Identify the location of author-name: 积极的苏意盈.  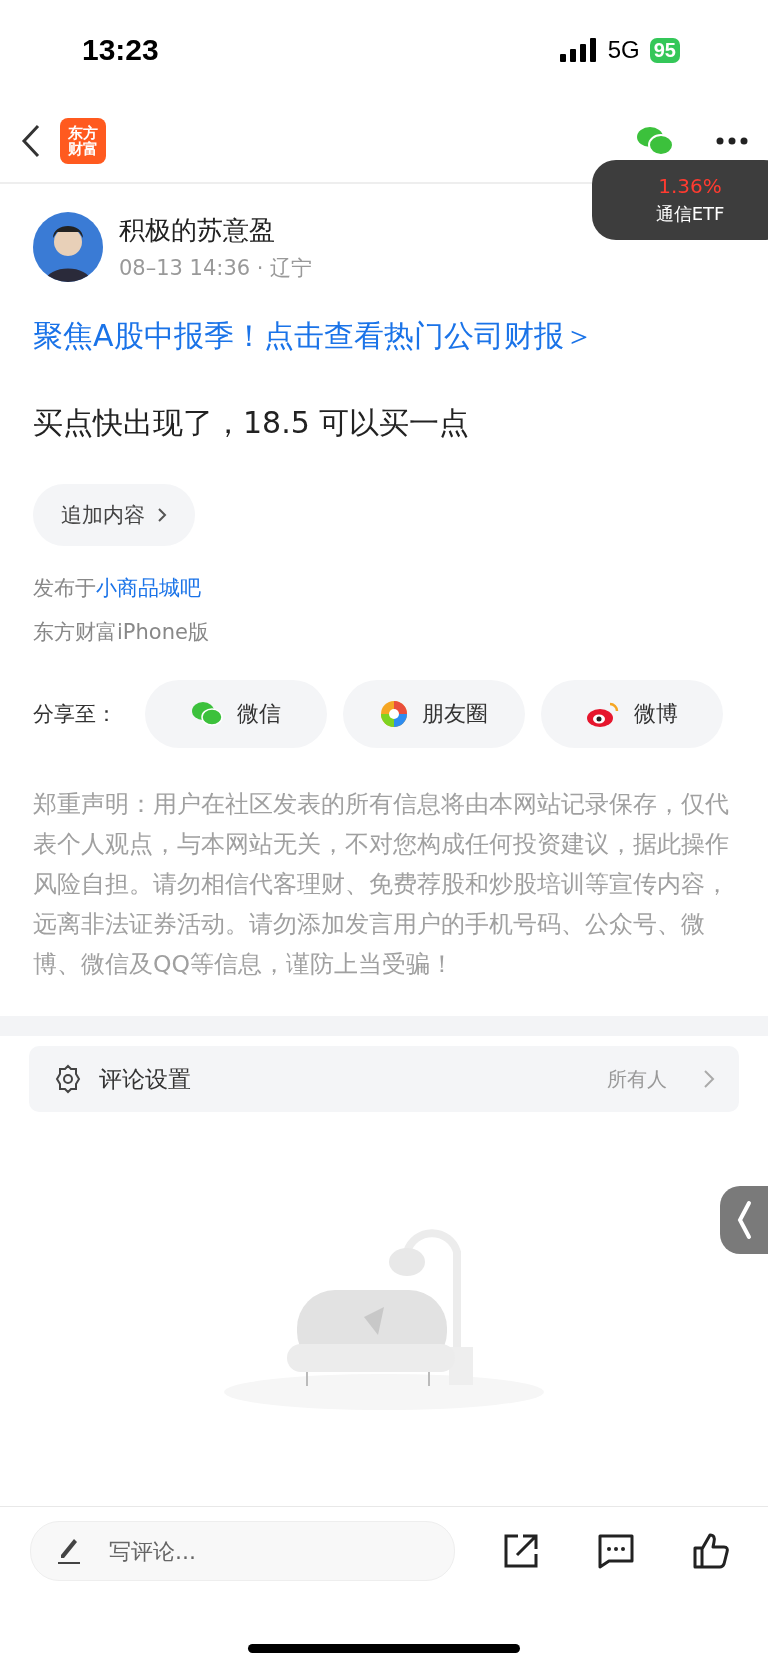
(216, 230).